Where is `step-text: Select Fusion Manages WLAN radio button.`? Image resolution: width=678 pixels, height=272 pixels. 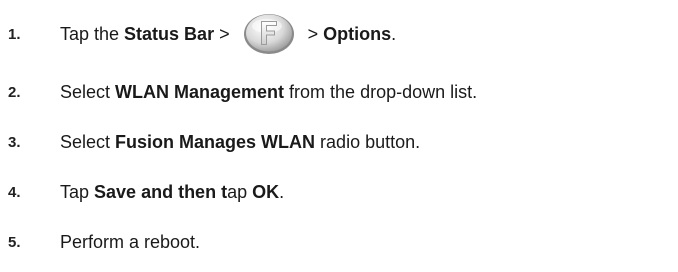 step-text: Select Fusion Manages WLAN radio button. is located at coordinates (240, 142).